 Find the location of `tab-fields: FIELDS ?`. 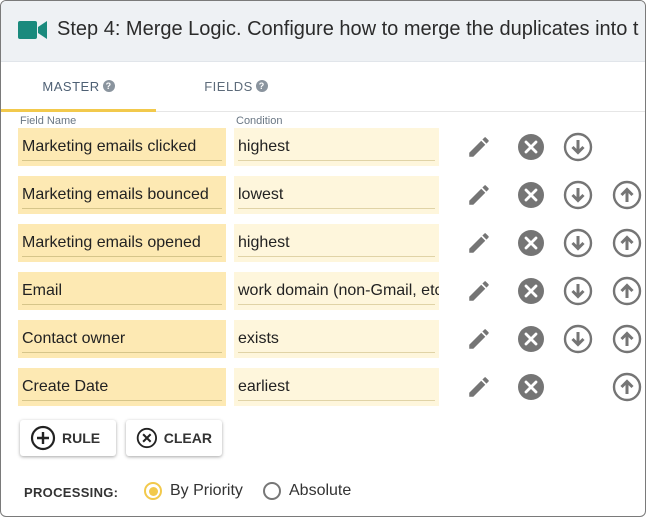

tab-fields: FIELDS ? is located at coordinates (236, 86).